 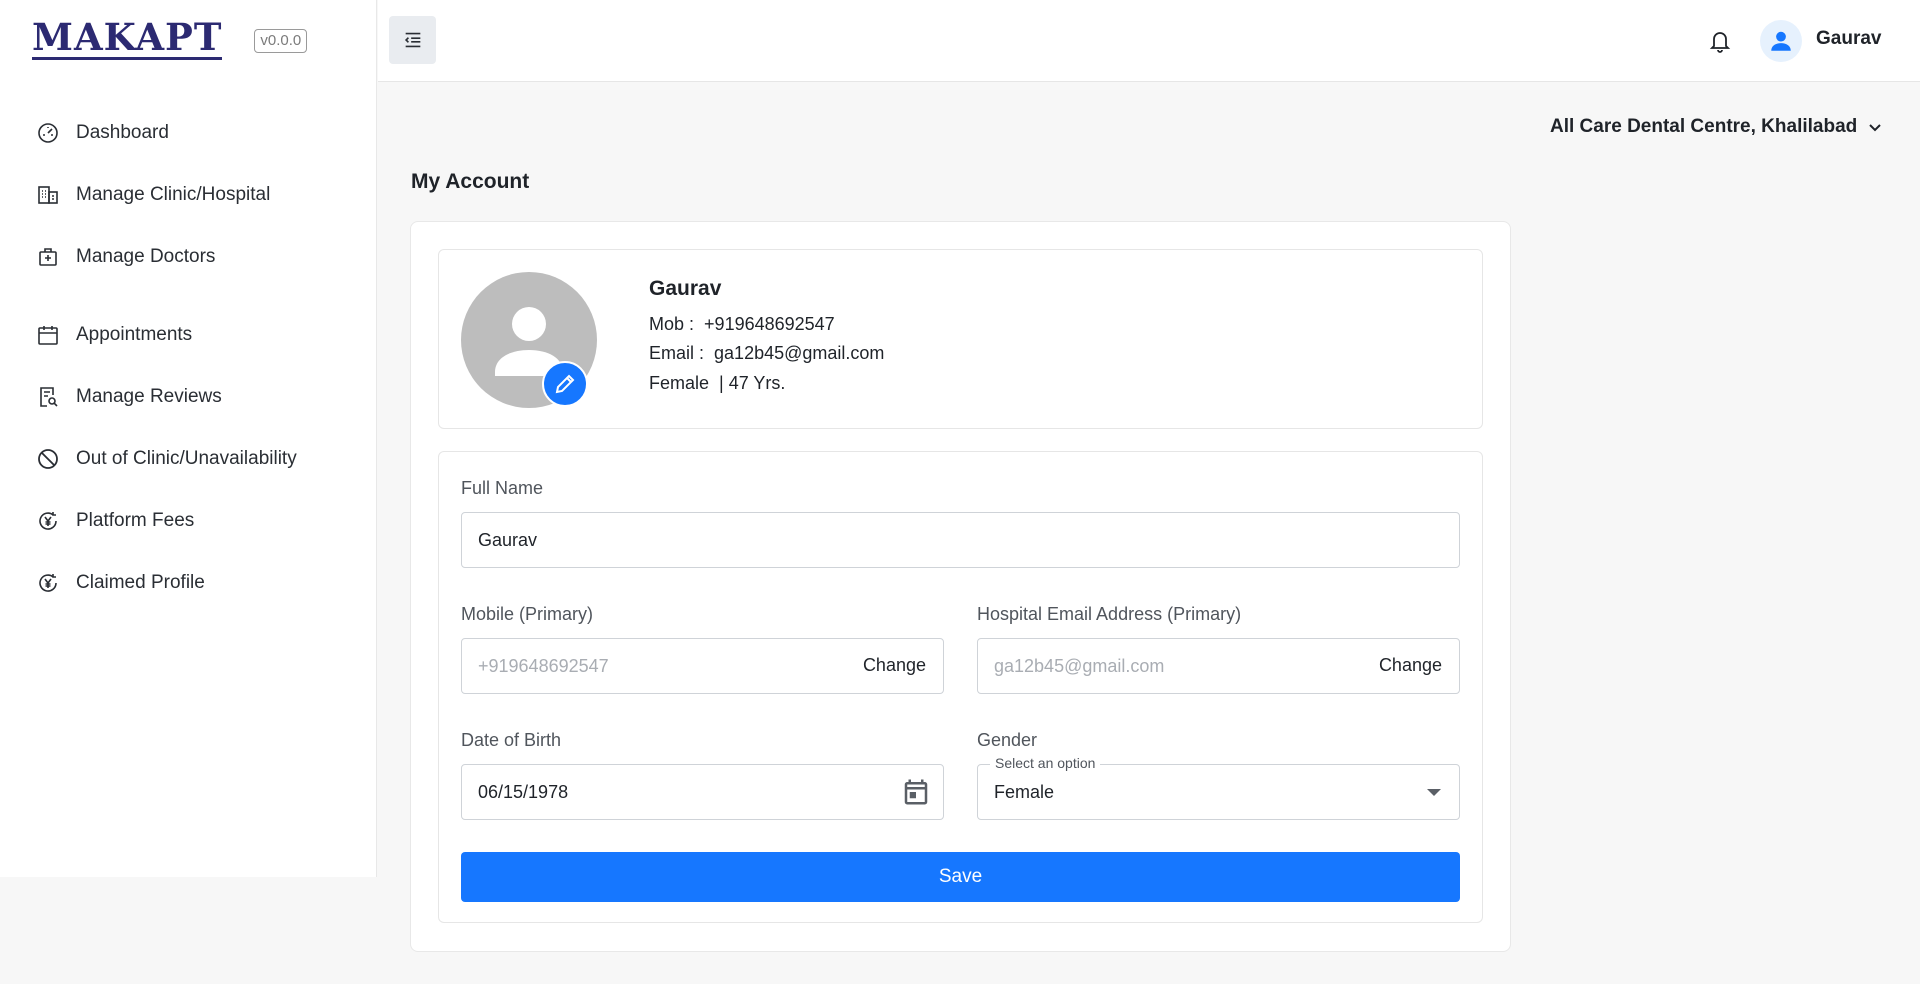 I want to click on clinic-selector: All Care Dental Centre, Khalilabad, so click(x=1716, y=127).